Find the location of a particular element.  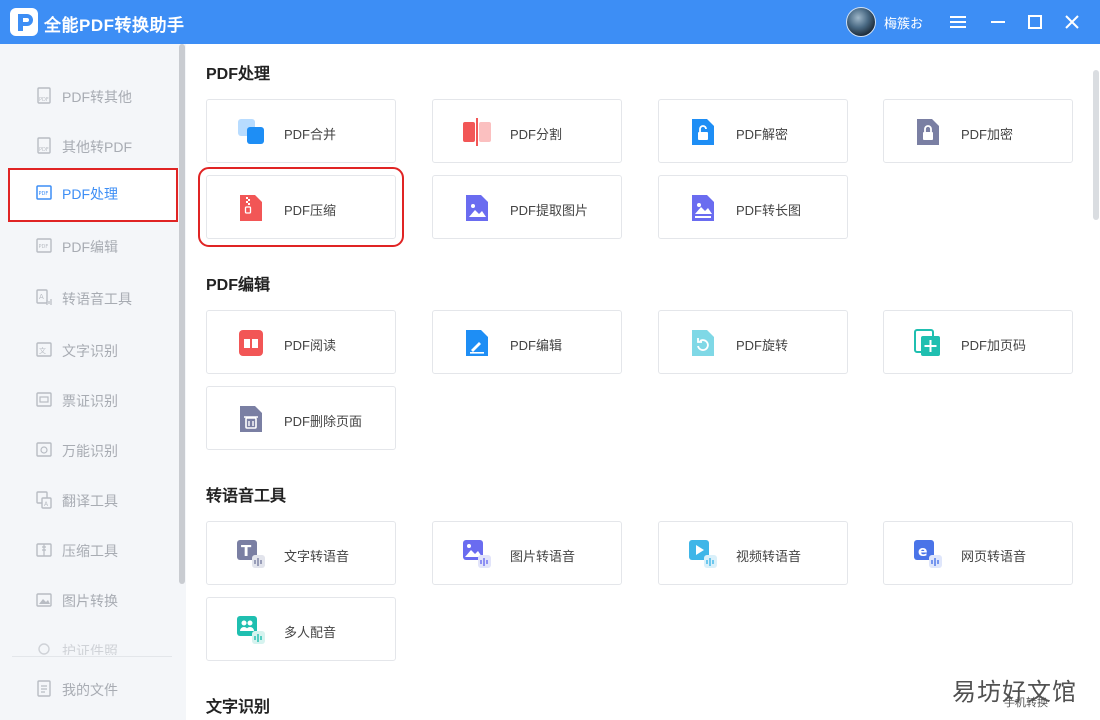

svg-text: T is located at coordinates (246, 551).